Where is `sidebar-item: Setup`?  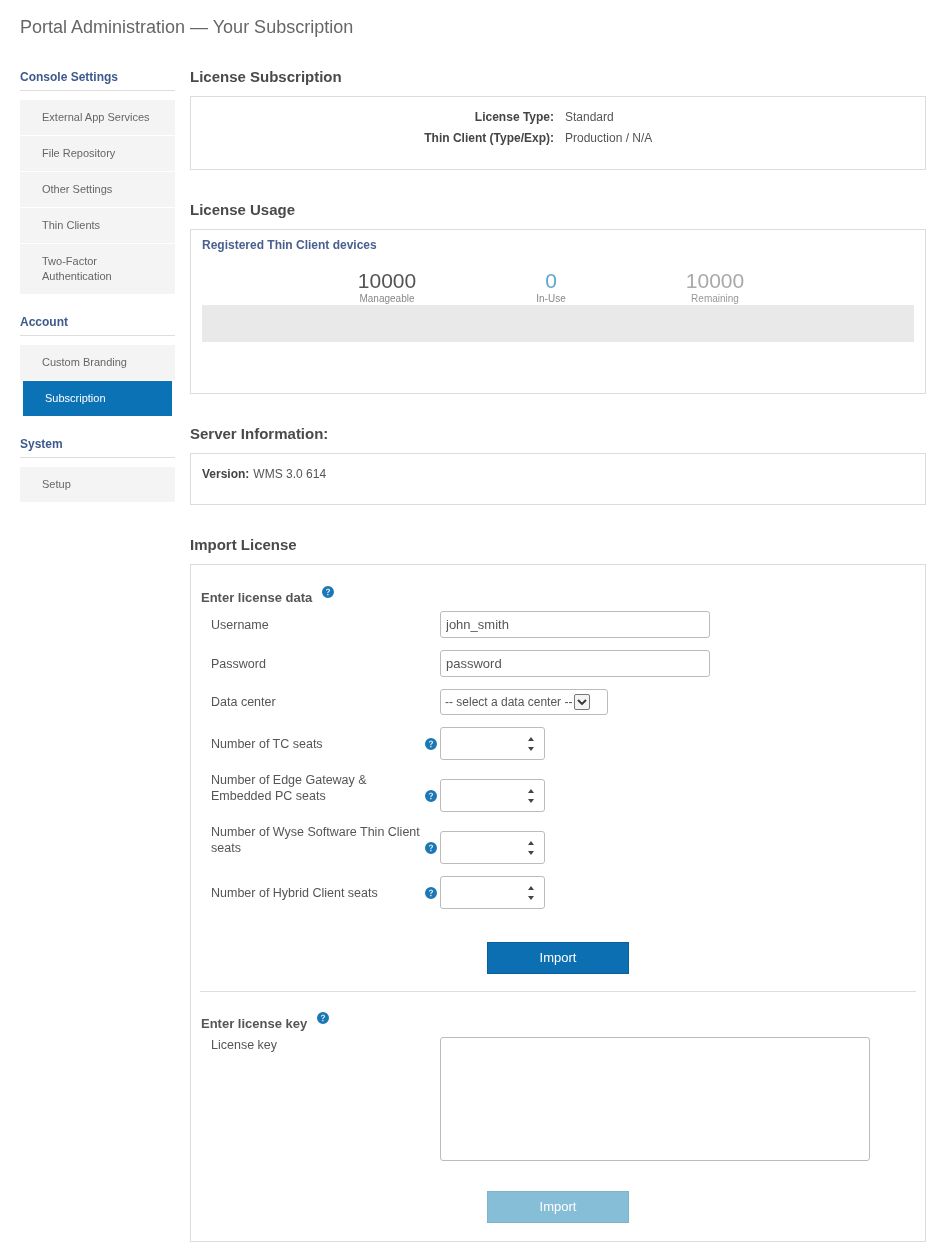
sidebar-item: Setup is located at coordinates (97, 484).